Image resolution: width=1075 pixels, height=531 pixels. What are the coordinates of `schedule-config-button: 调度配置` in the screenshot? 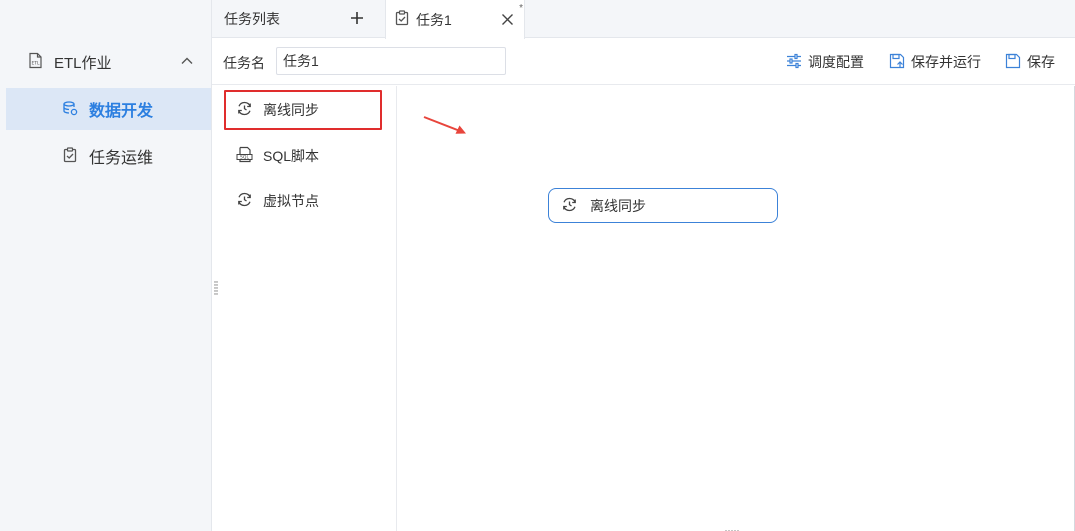 It's located at (825, 62).